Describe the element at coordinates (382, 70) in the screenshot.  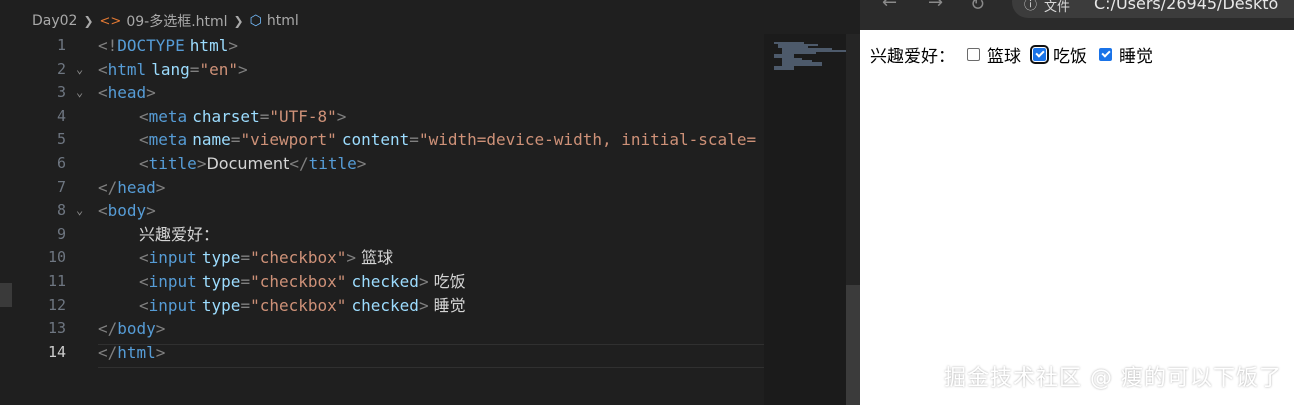
I see `code-line: 2 ⌄ <html lang="en">` at that location.